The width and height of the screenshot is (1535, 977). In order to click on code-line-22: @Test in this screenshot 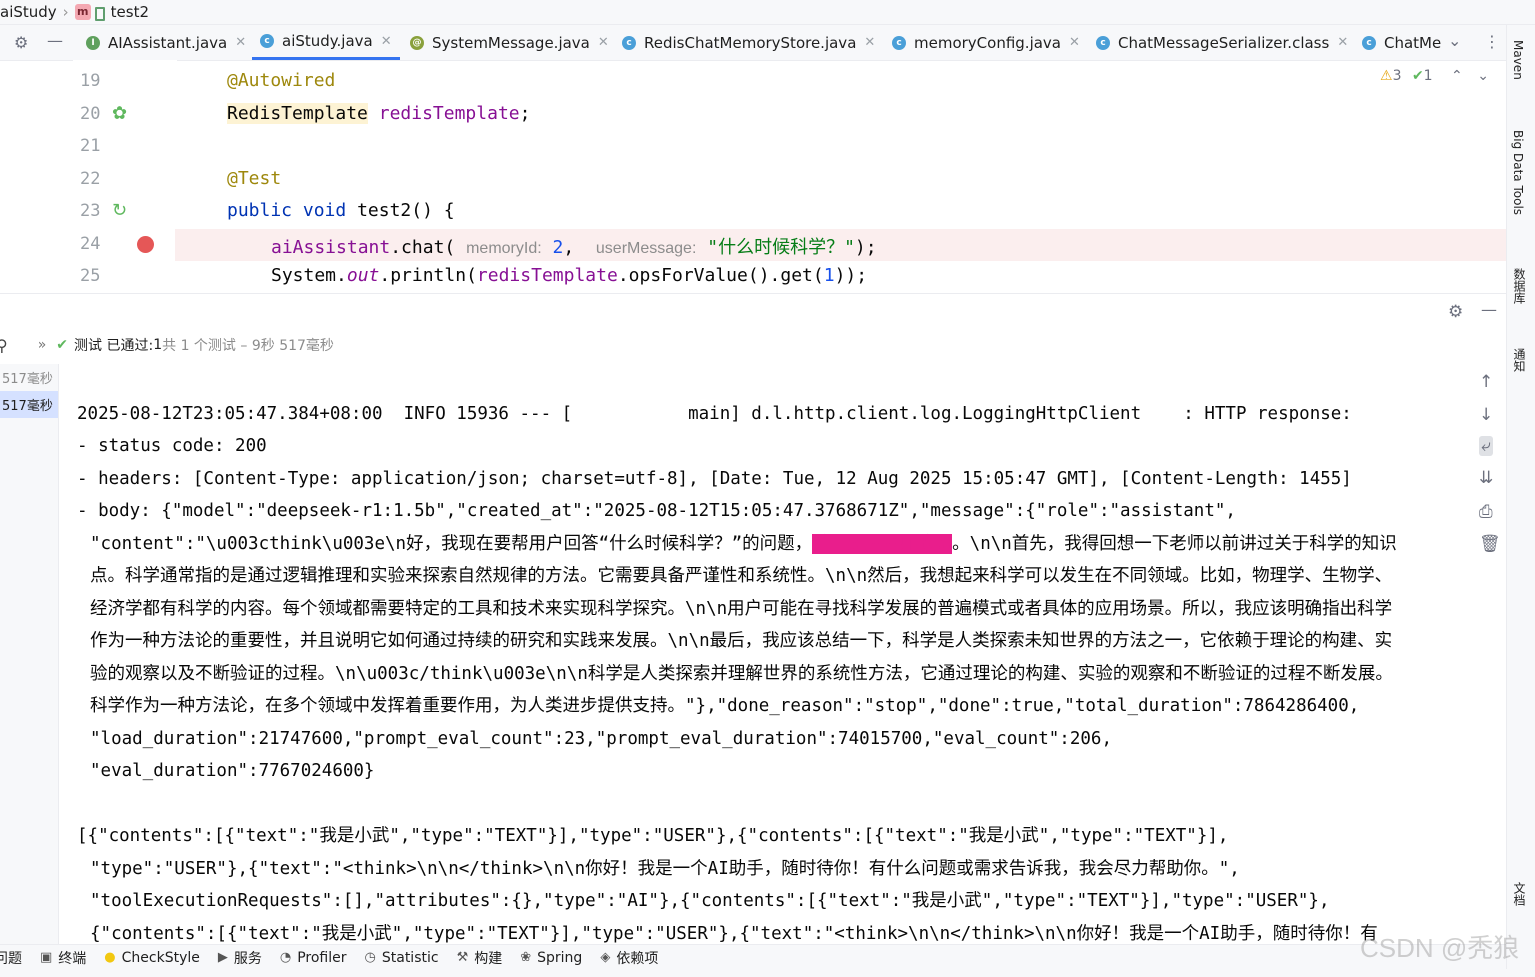, I will do `click(254, 178)`.